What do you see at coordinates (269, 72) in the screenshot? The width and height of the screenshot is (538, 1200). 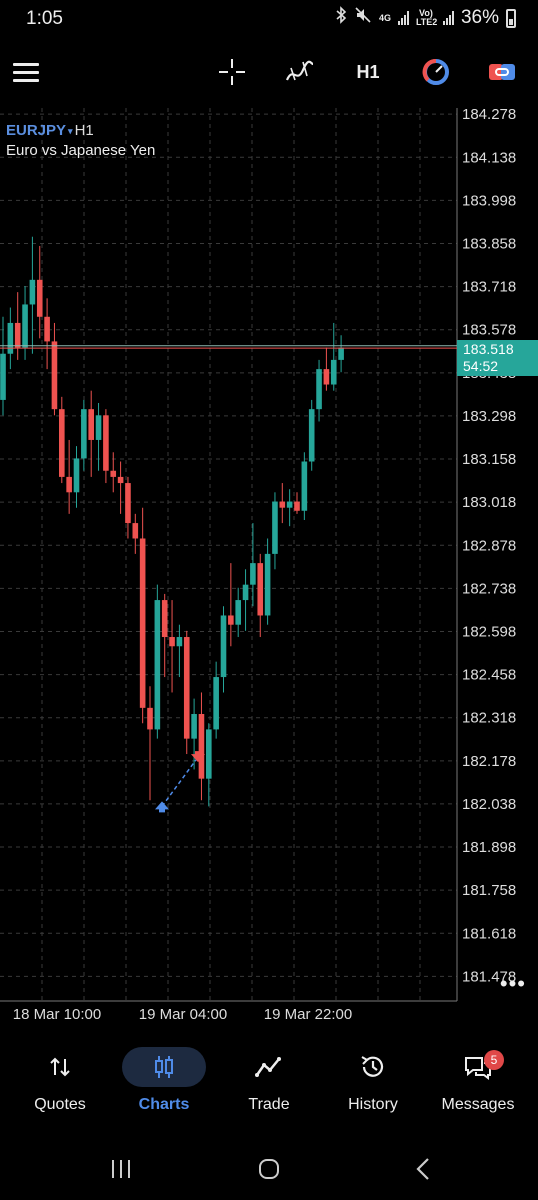 I see `chart-toolbar: H1` at bounding box center [269, 72].